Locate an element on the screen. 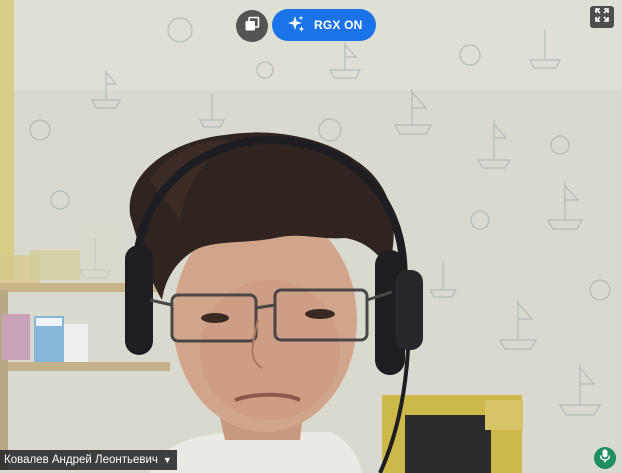 Image resolution: width=622 pixels, height=473 pixels. picture-in-picture-icon is located at coordinates (252, 26).